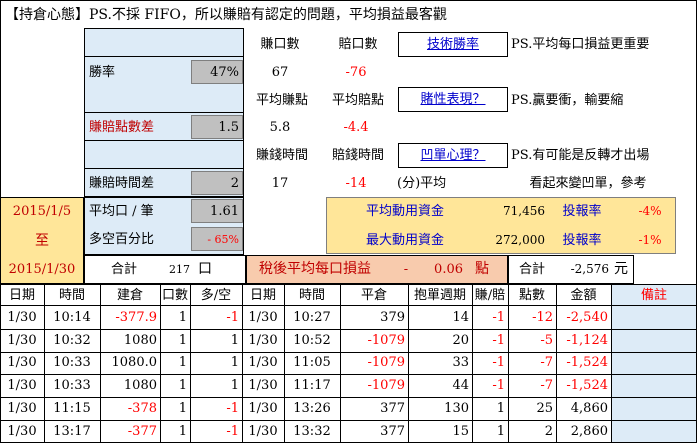 The height and width of the screenshot is (443, 697). I want to click on capital-frame, so click(501, 225).